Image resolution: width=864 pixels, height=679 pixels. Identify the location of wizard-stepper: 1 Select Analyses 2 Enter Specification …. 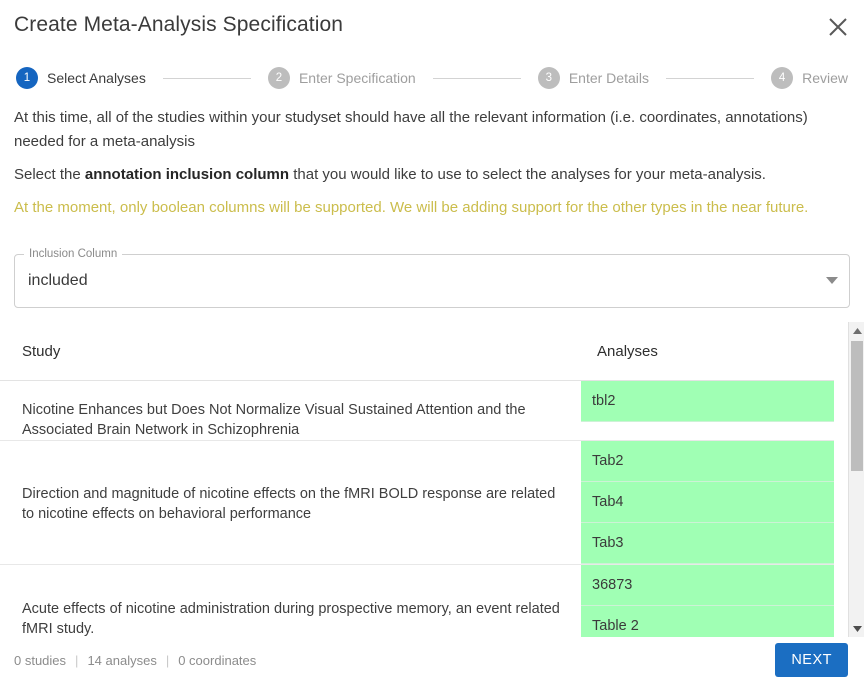
(432, 78).